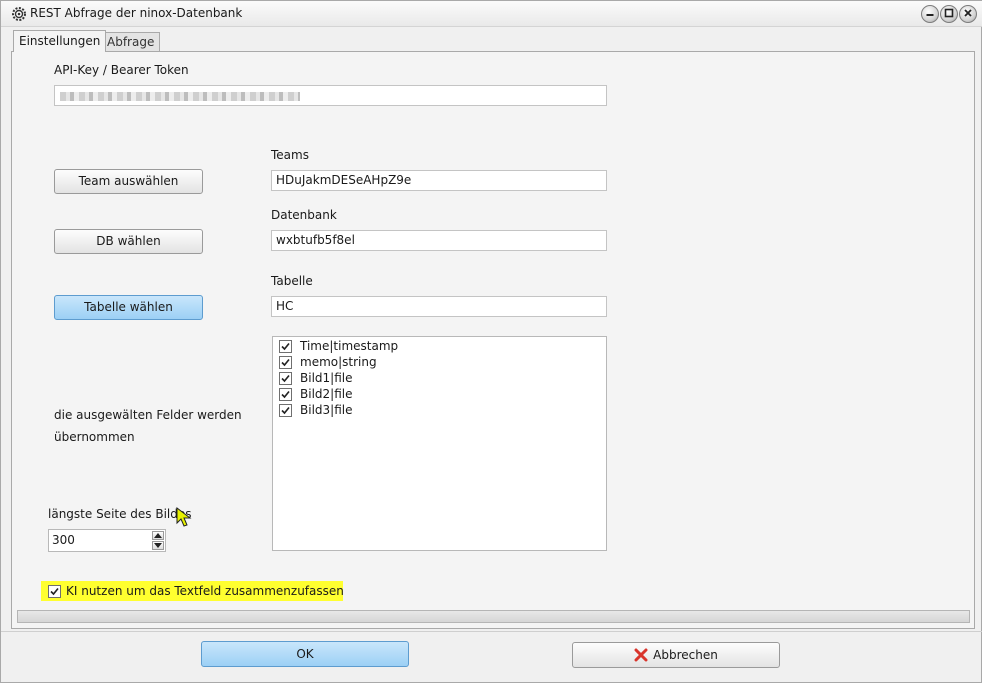 Image resolution: width=982 pixels, height=683 pixels. I want to click on mouse-cursor-icon, so click(184, 516).